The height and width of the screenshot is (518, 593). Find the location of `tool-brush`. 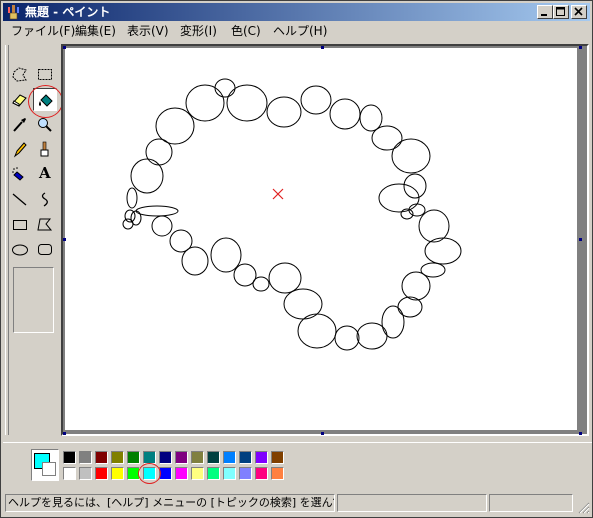

tool-brush is located at coordinates (45, 149).